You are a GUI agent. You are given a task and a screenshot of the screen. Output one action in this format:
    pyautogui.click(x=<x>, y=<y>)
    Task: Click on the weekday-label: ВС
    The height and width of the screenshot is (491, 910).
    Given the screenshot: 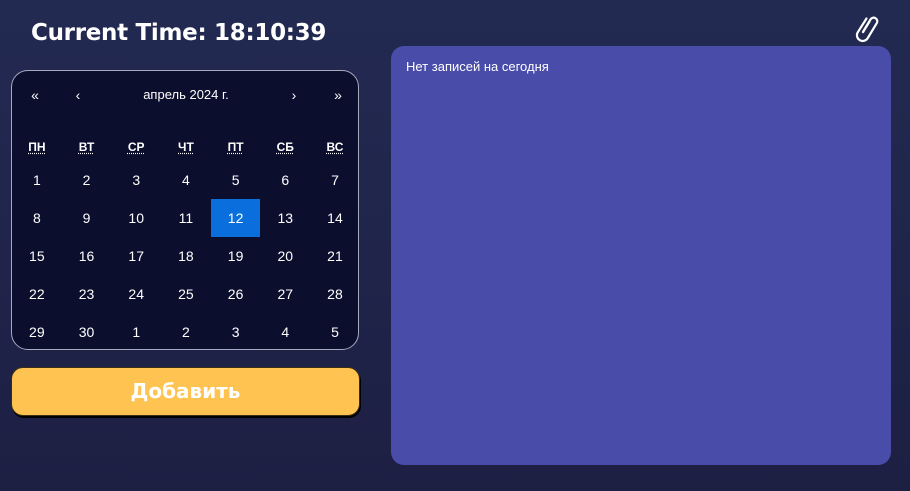 What is the action you would take?
    pyautogui.click(x=335, y=147)
    